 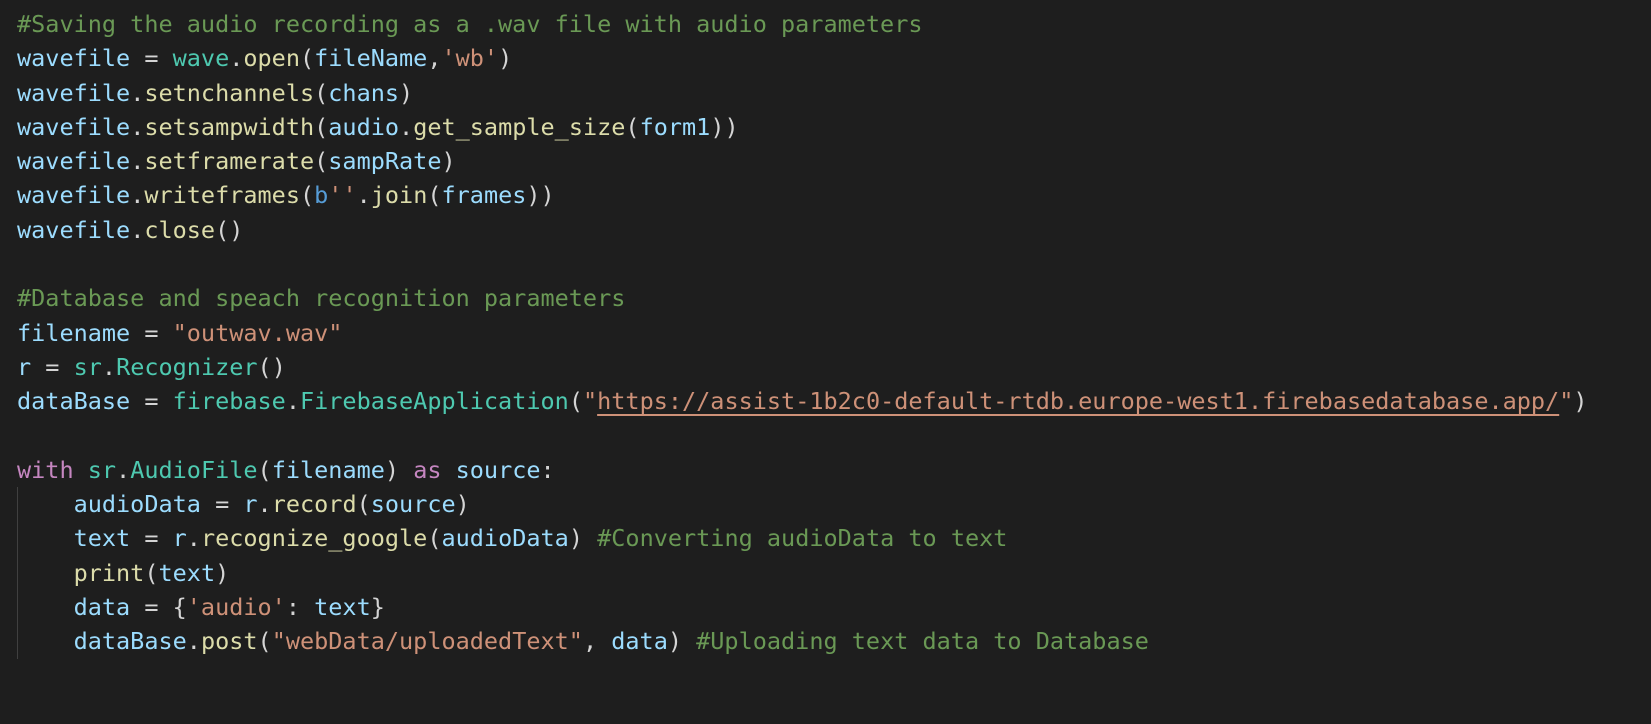 I want to click on code-token: FirebaseApplication, so click(x=434, y=401).